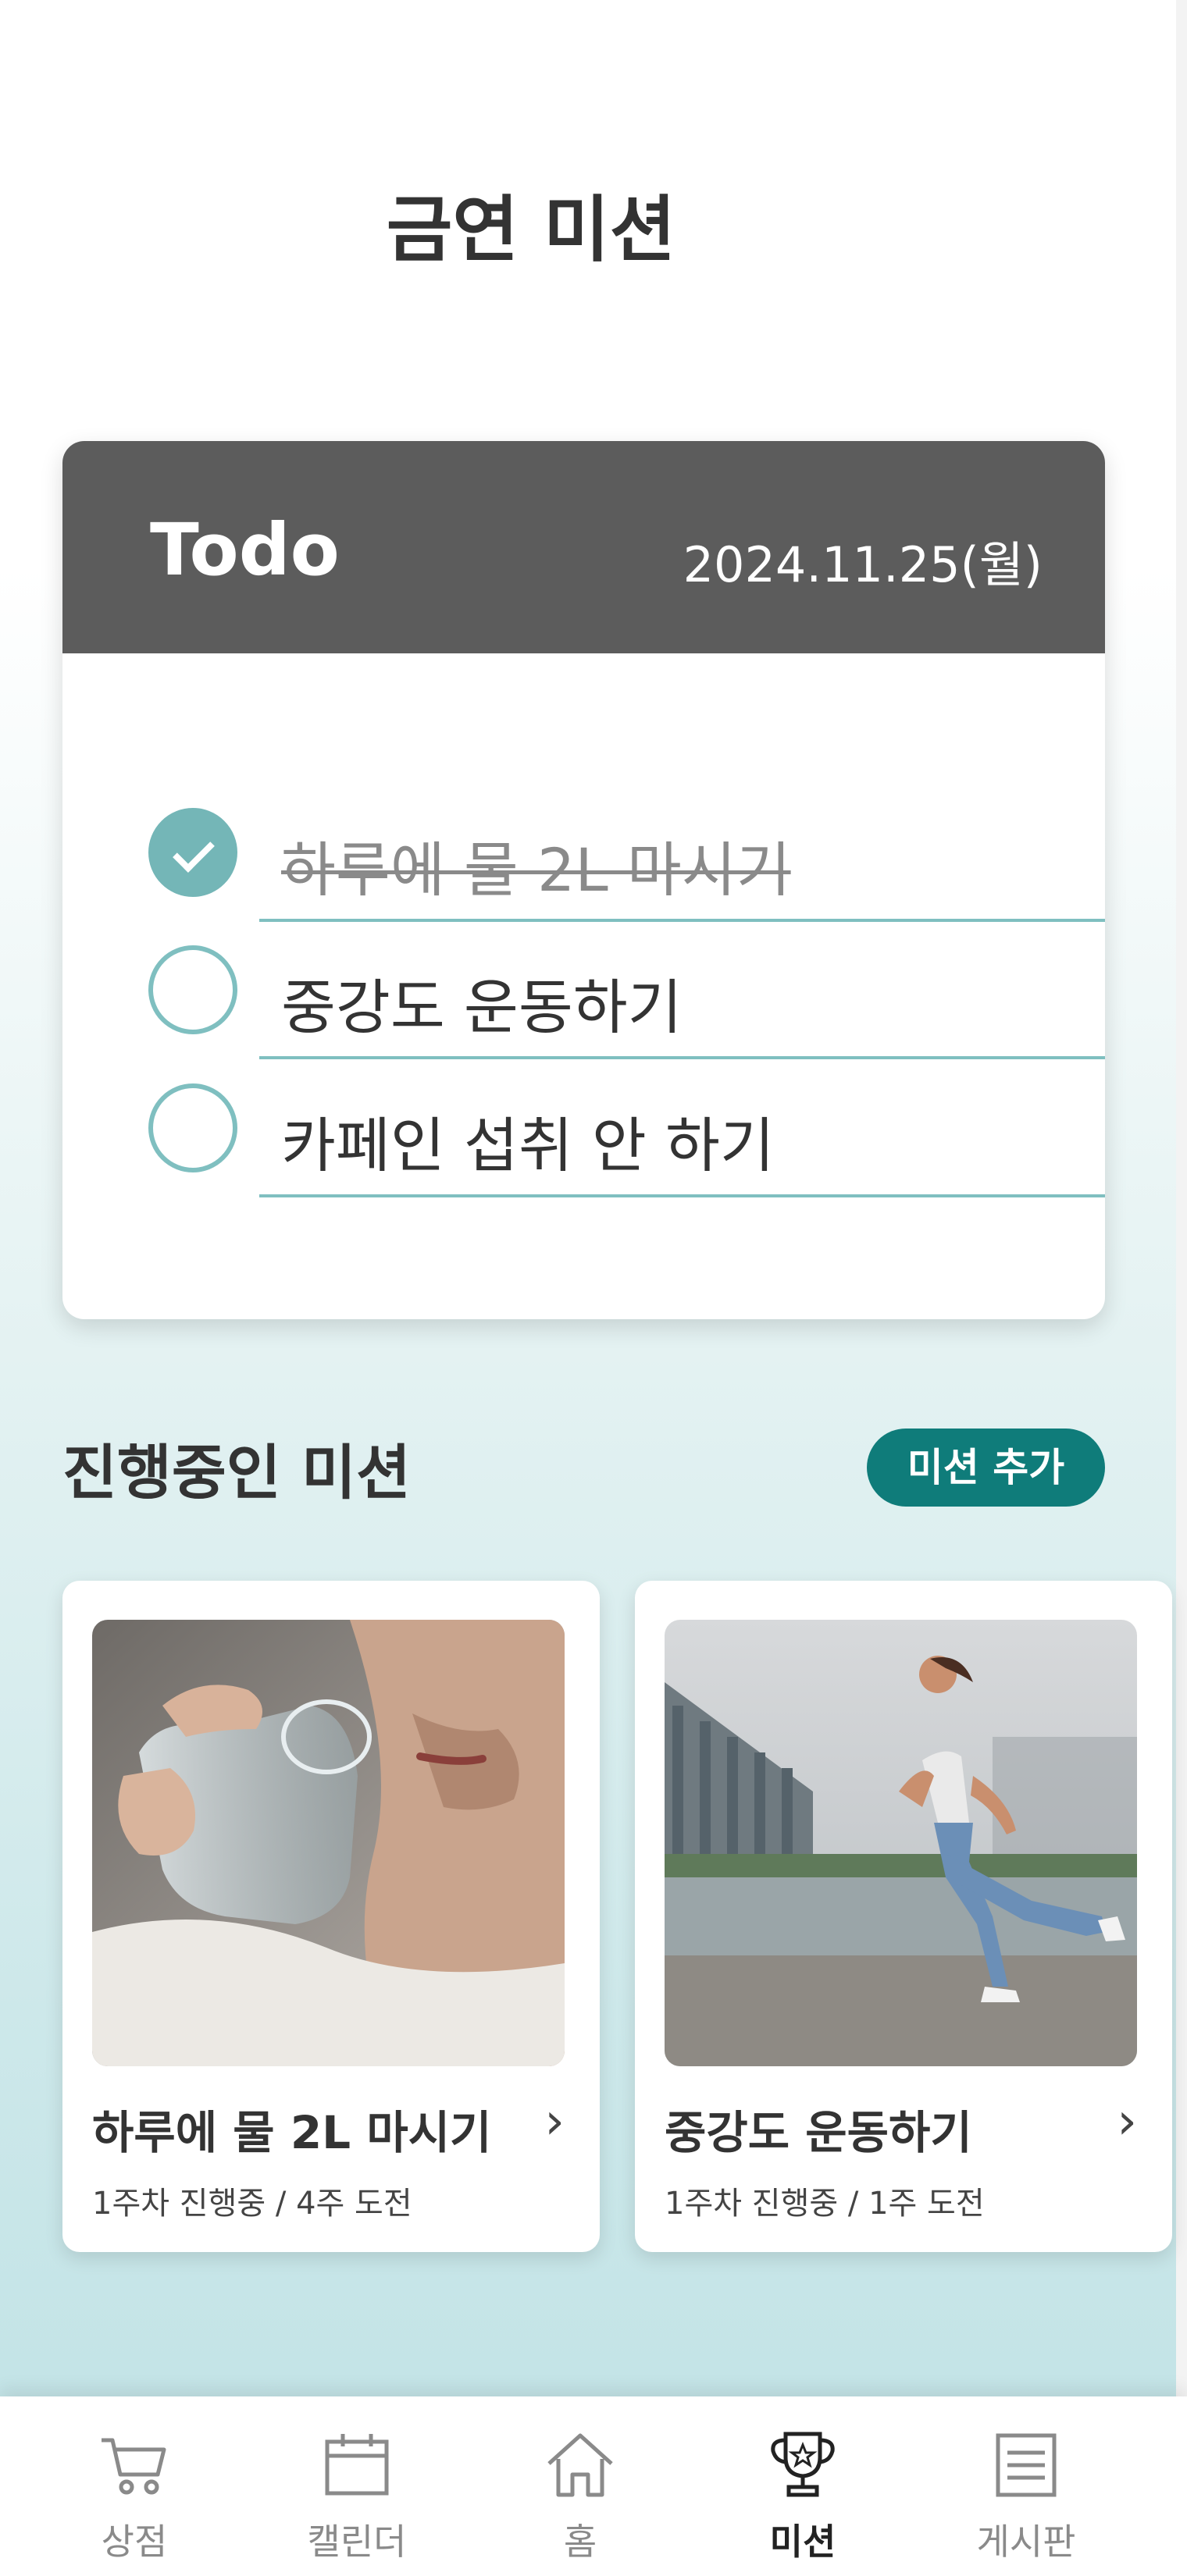 The width and height of the screenshot is (1187, 2576). I want to click on nav-label: 캘린더, so click(357, 2542).